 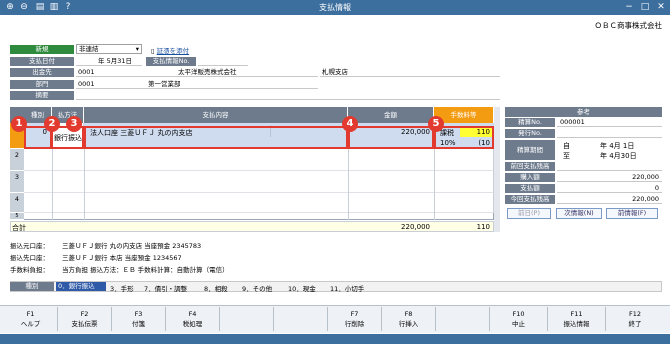 What do you see at coordinates (216, 137) in the screenshot?
I see `highlight-content` at bounding box center [216, 137].